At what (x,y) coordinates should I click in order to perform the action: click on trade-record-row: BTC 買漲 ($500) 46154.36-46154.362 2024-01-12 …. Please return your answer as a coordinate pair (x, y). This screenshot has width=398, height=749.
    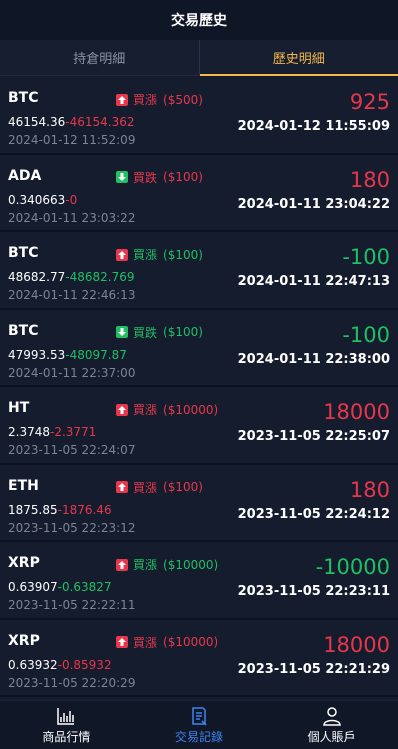
    Looking at the image, I should click on (199, 116).